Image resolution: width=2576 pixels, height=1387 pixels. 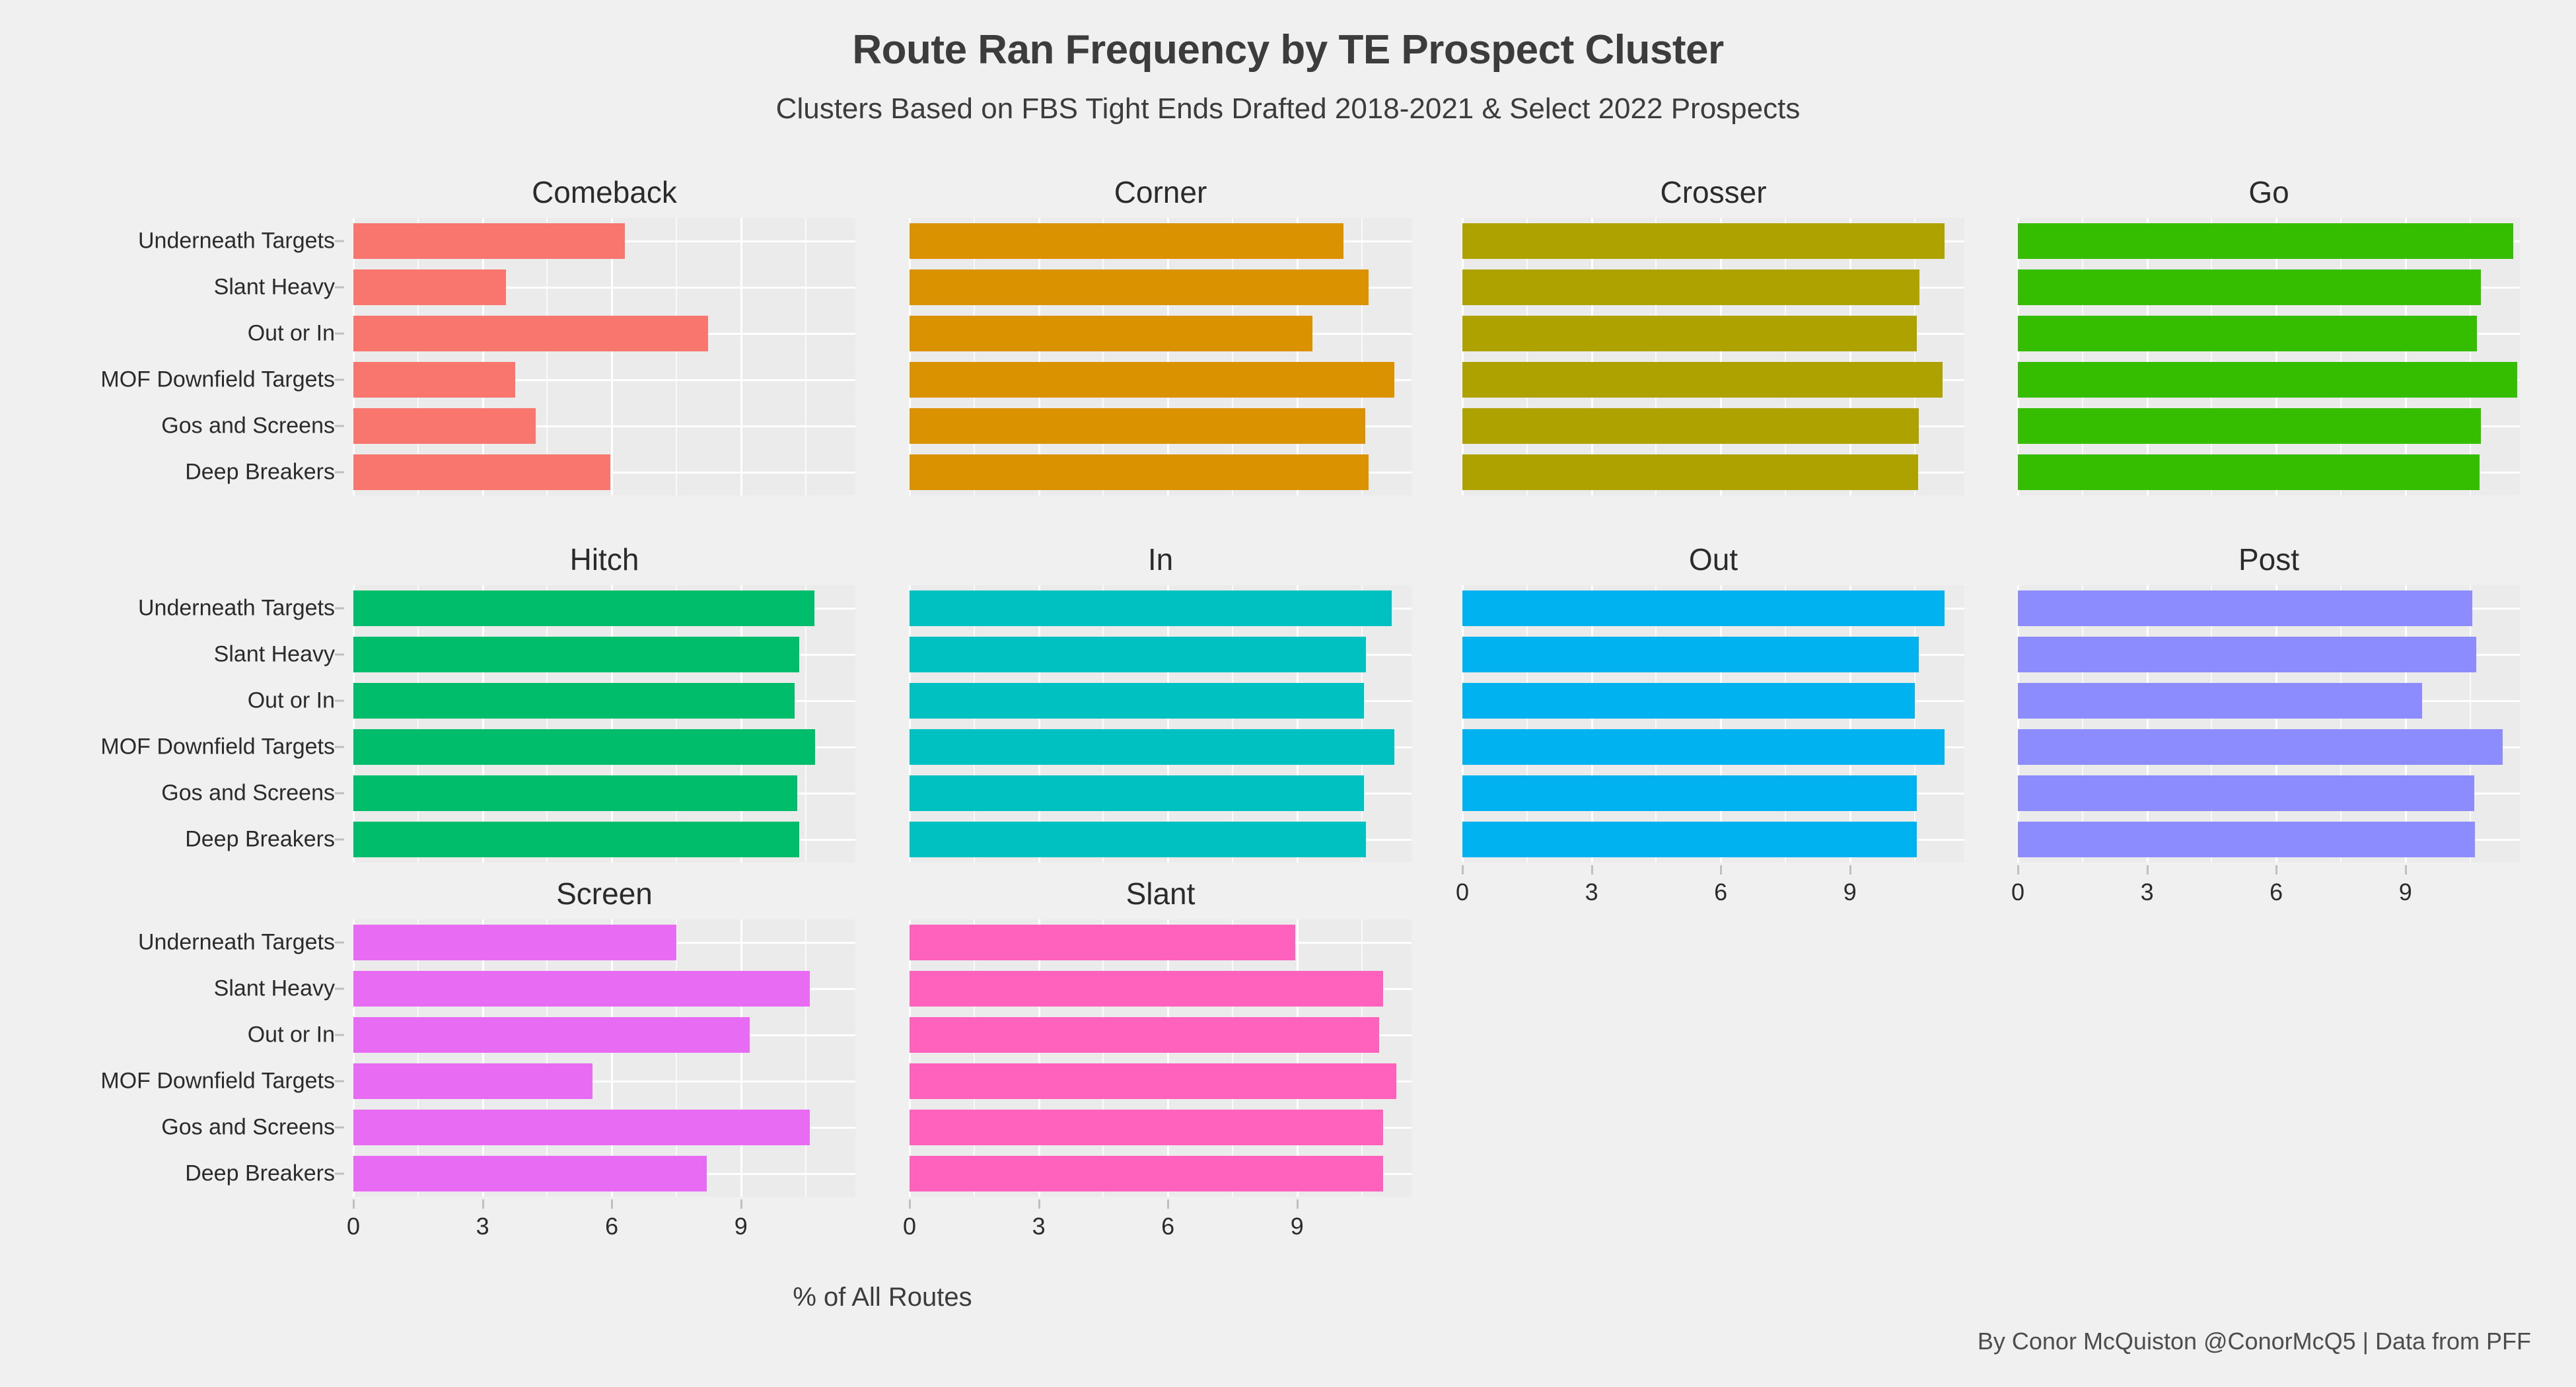 I want to click on facet-title: Screen, so click(x=605, y=893).